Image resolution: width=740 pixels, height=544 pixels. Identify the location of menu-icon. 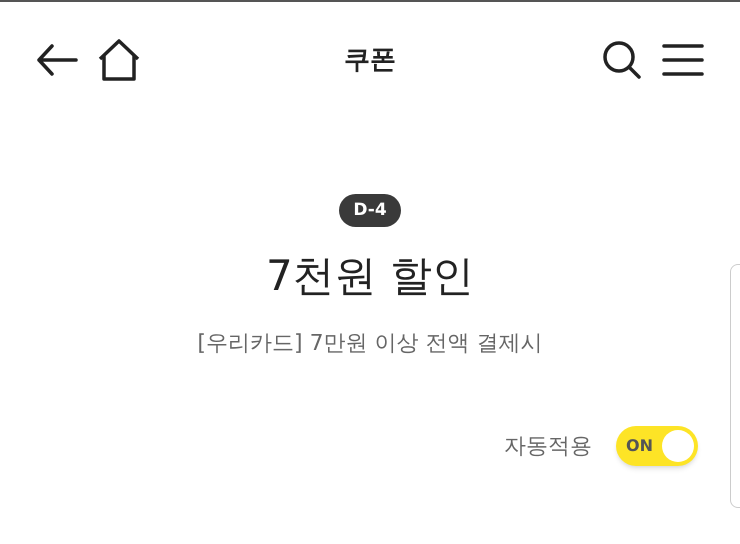
(683, 60).